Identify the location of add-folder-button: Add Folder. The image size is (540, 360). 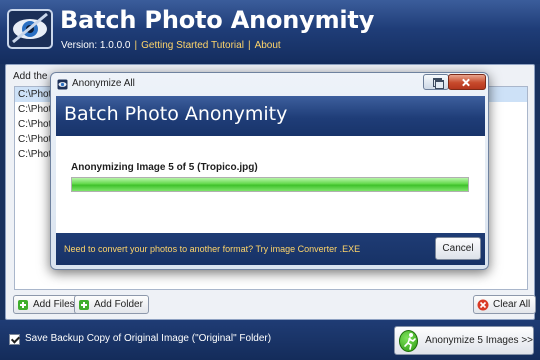
(111, 304).